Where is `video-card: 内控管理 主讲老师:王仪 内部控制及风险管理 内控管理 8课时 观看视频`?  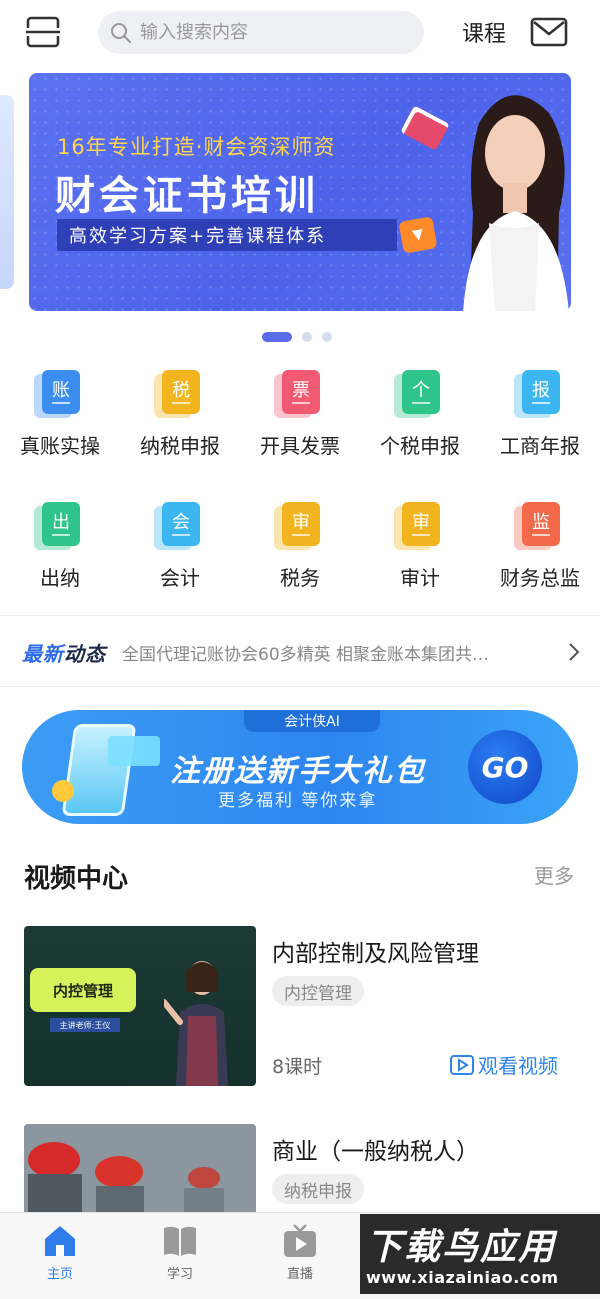
video-card: 内控管理 主讲老师:王仪 内部控制及风险管理 内控管理 8课时 观看视频 is located at coordinates (300, 1007).